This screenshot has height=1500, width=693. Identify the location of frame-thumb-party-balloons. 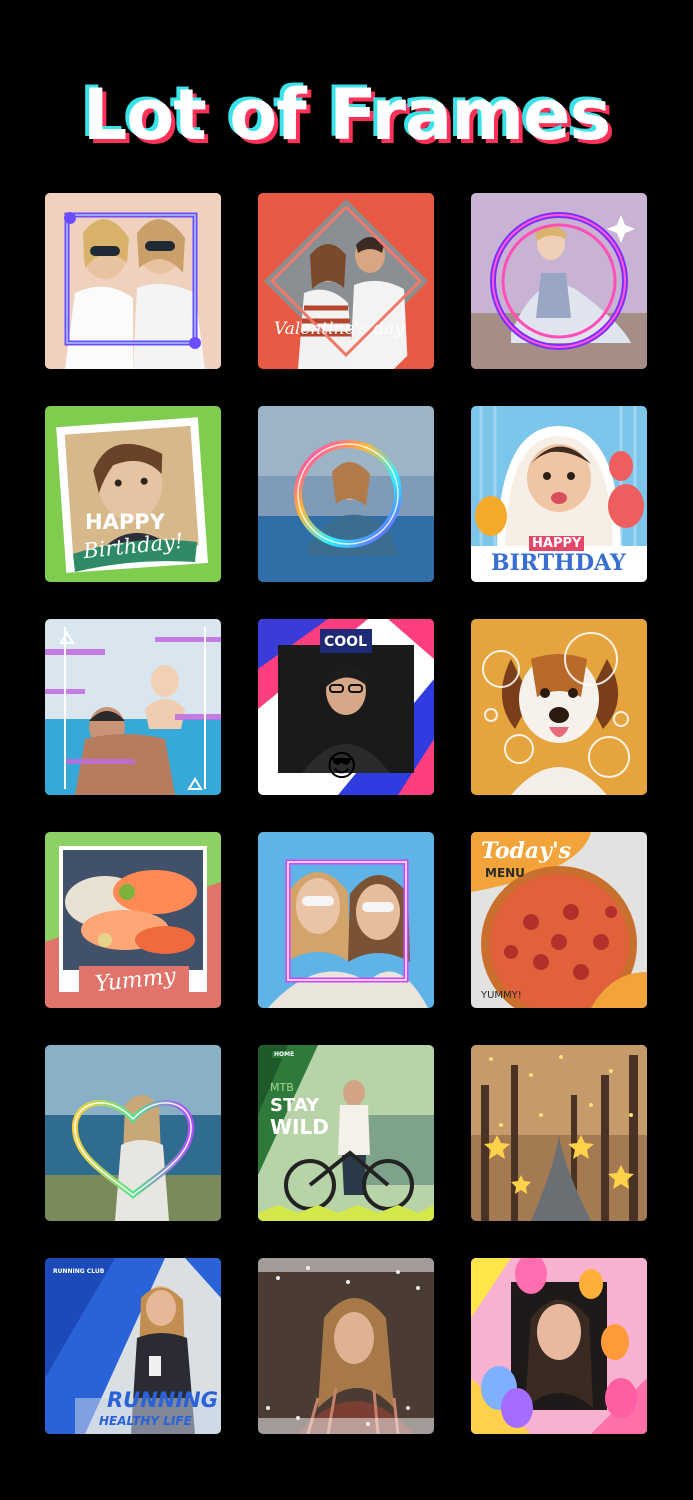
(559, 1346).